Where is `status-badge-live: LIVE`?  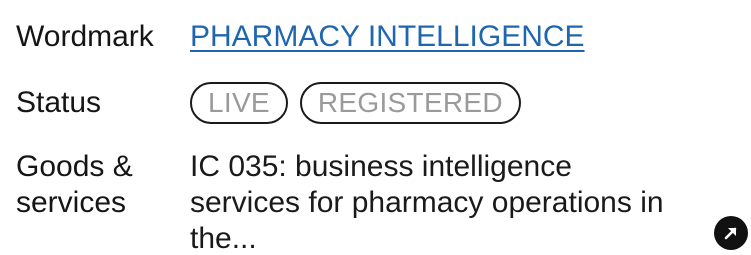
status-badge-live: LIVE is located at coordinates (239, 103).